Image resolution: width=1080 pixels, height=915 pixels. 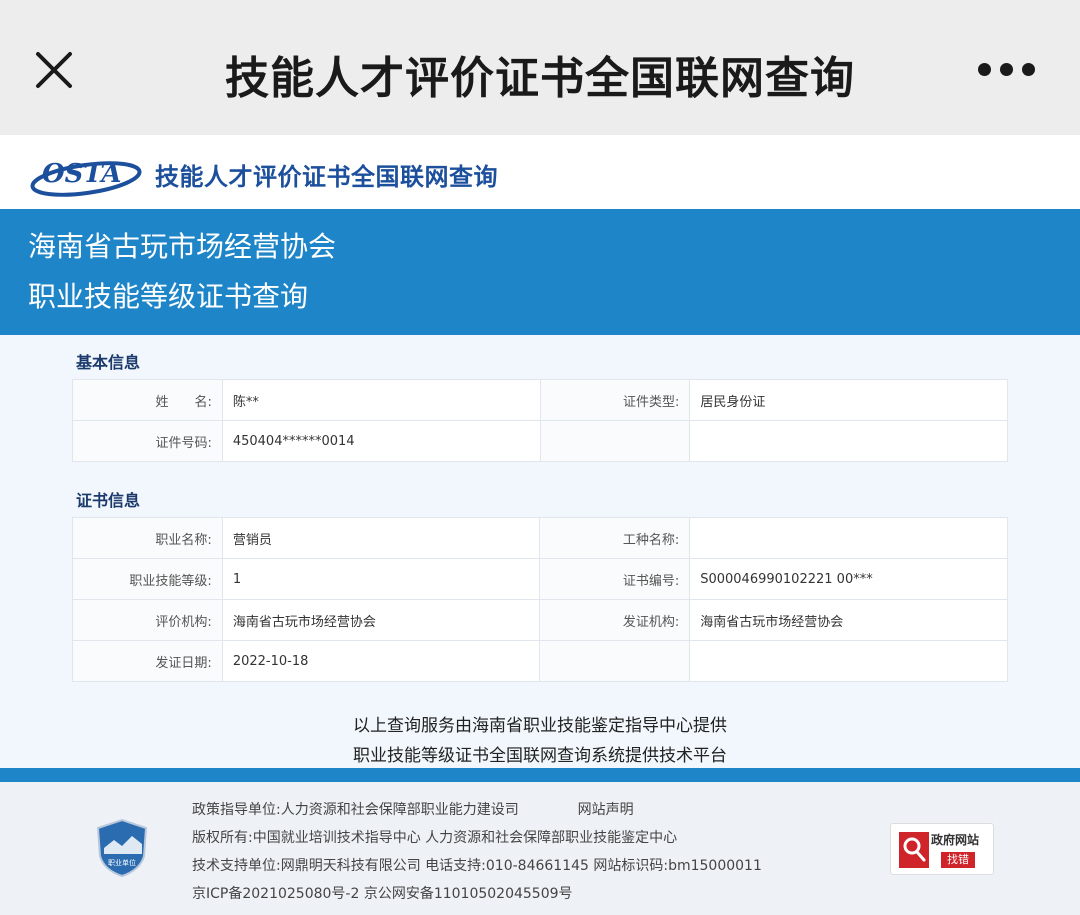 What do you see at coordinates (147, 579) in the screenshot?
I see `skill-level-label: 职业技能等级:` at bounding box center [147, 579].